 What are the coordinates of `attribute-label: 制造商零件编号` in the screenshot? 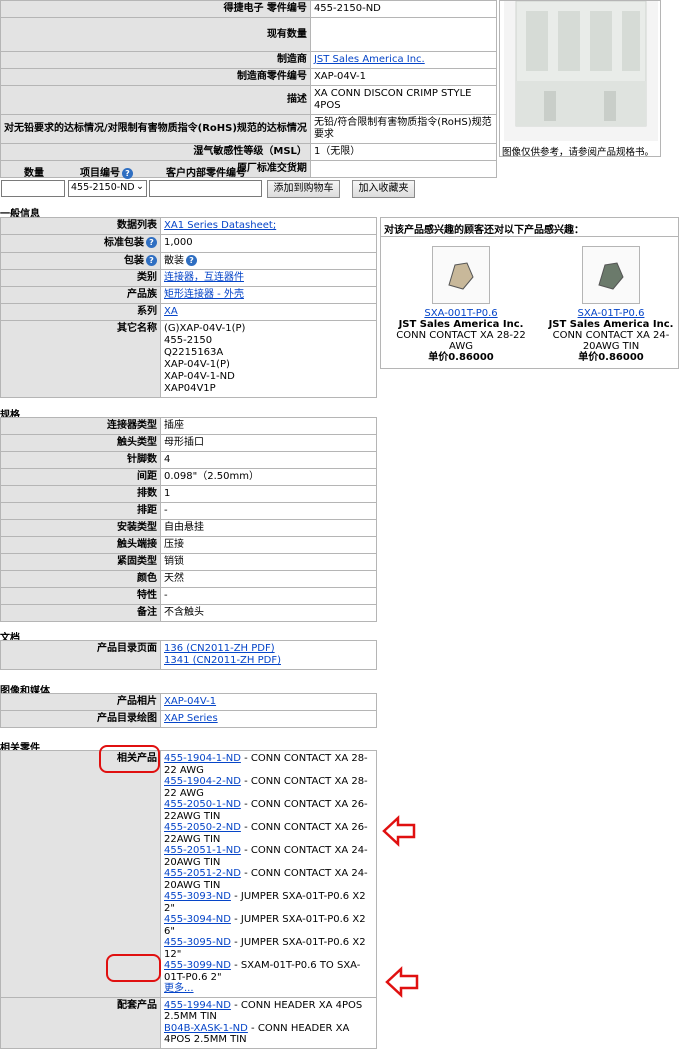 It's located at (155, 77).